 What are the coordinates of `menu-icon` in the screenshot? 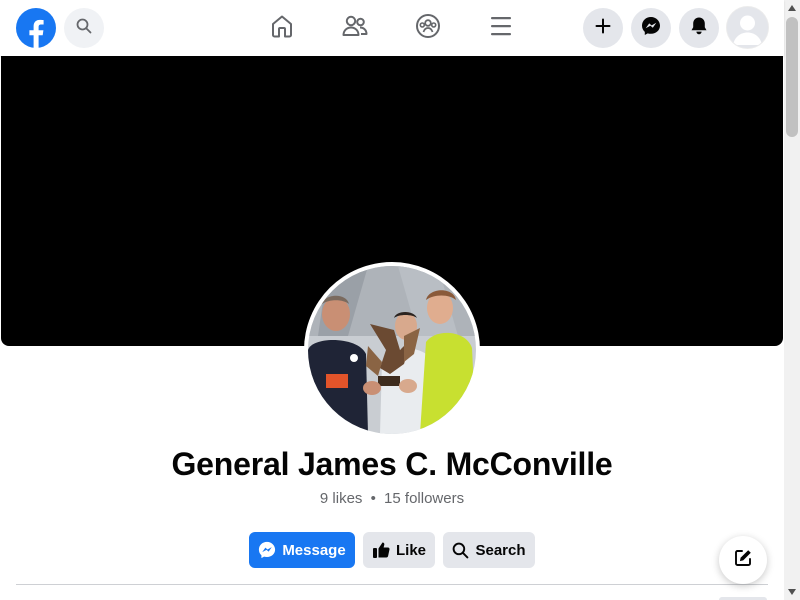 It's located at (501, 28).